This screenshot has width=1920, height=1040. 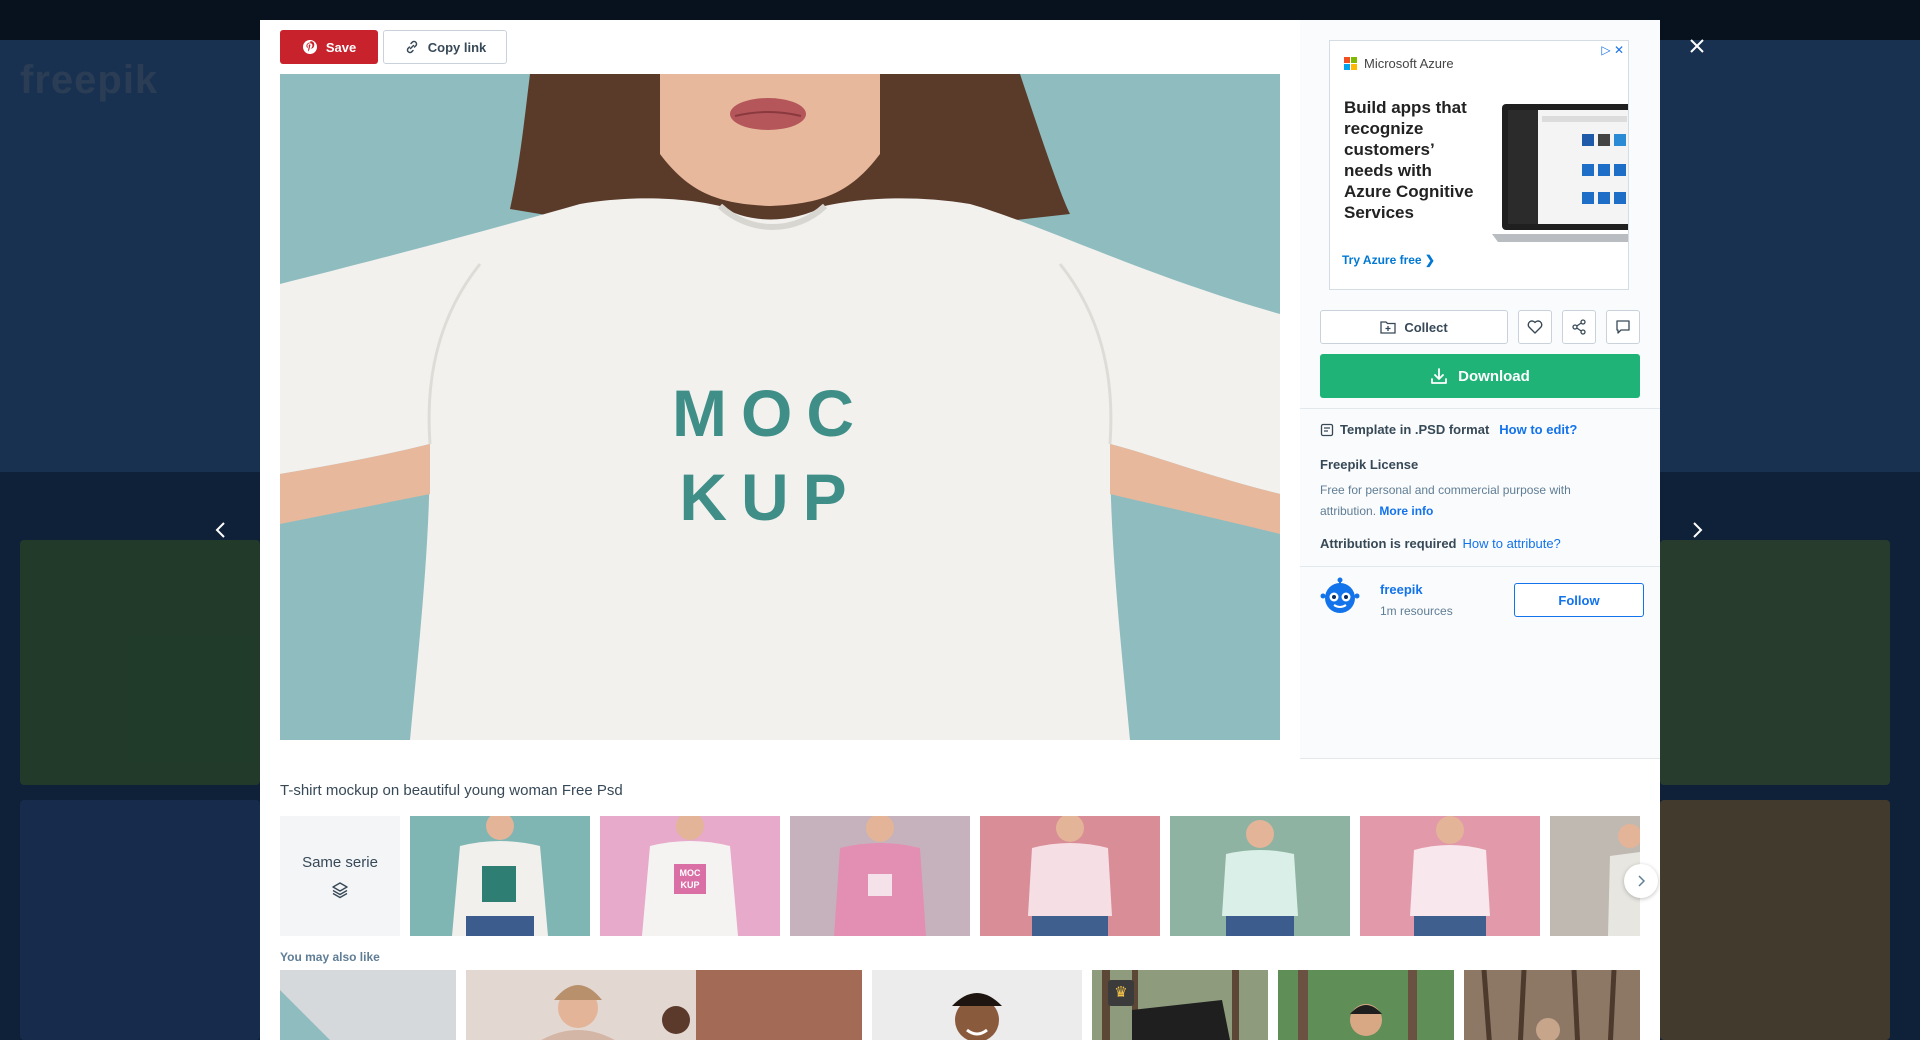 What do you see at coordinates (1494, 376) in the screenshot?
I see `download-label: Download` at bounding box center [1494, 376].